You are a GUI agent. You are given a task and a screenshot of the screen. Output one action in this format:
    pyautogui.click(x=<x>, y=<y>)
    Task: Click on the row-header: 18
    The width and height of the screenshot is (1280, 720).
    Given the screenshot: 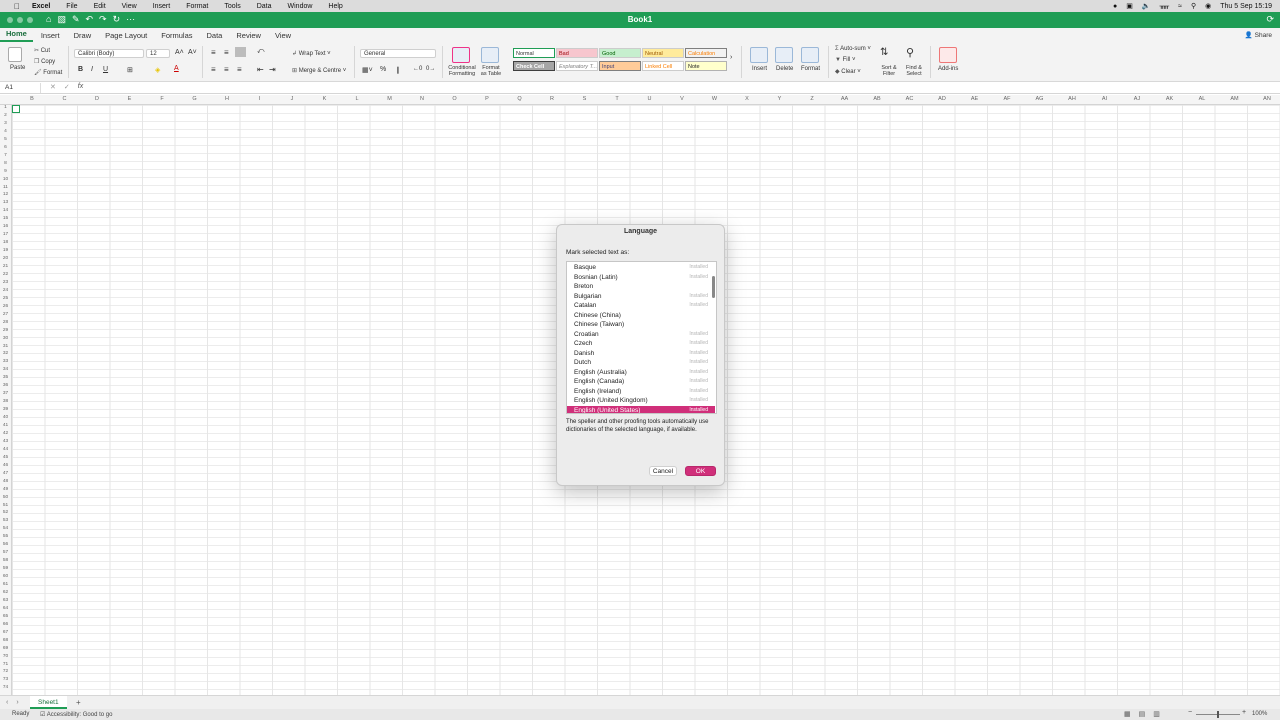 What is the action you would take?
    pyautogui.click(x=5, y=242)
    